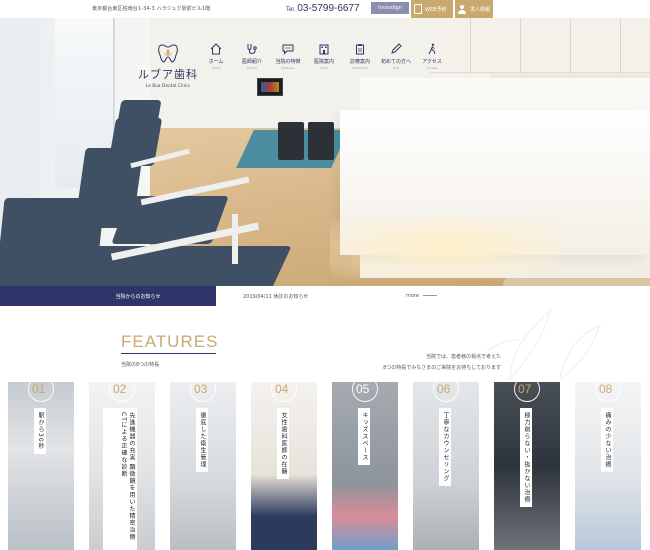 The height and width of the screenshot is (550, 650). What do you see at coordinates (41, 466) in the screenshot?
I see `feature-card-station: 01 駅から30秒` at bounding box center [41, 466].